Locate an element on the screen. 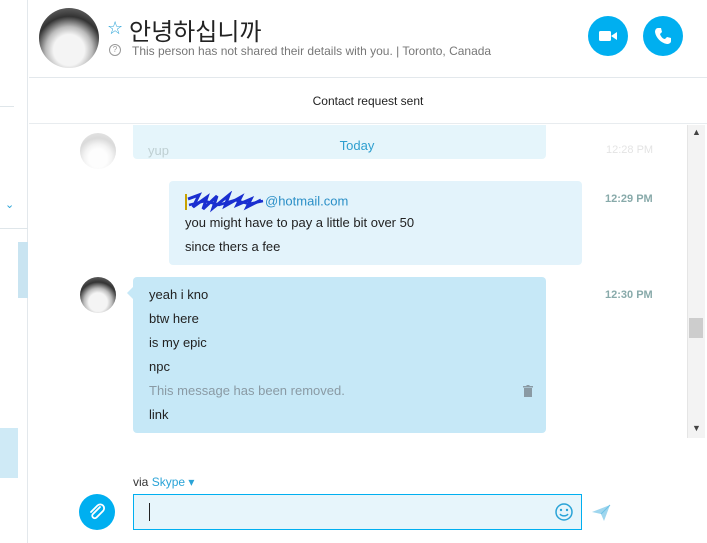 Image resolution: width=707 pixels, height=543 pixels. attach-button is located at coordinates (97, 512).